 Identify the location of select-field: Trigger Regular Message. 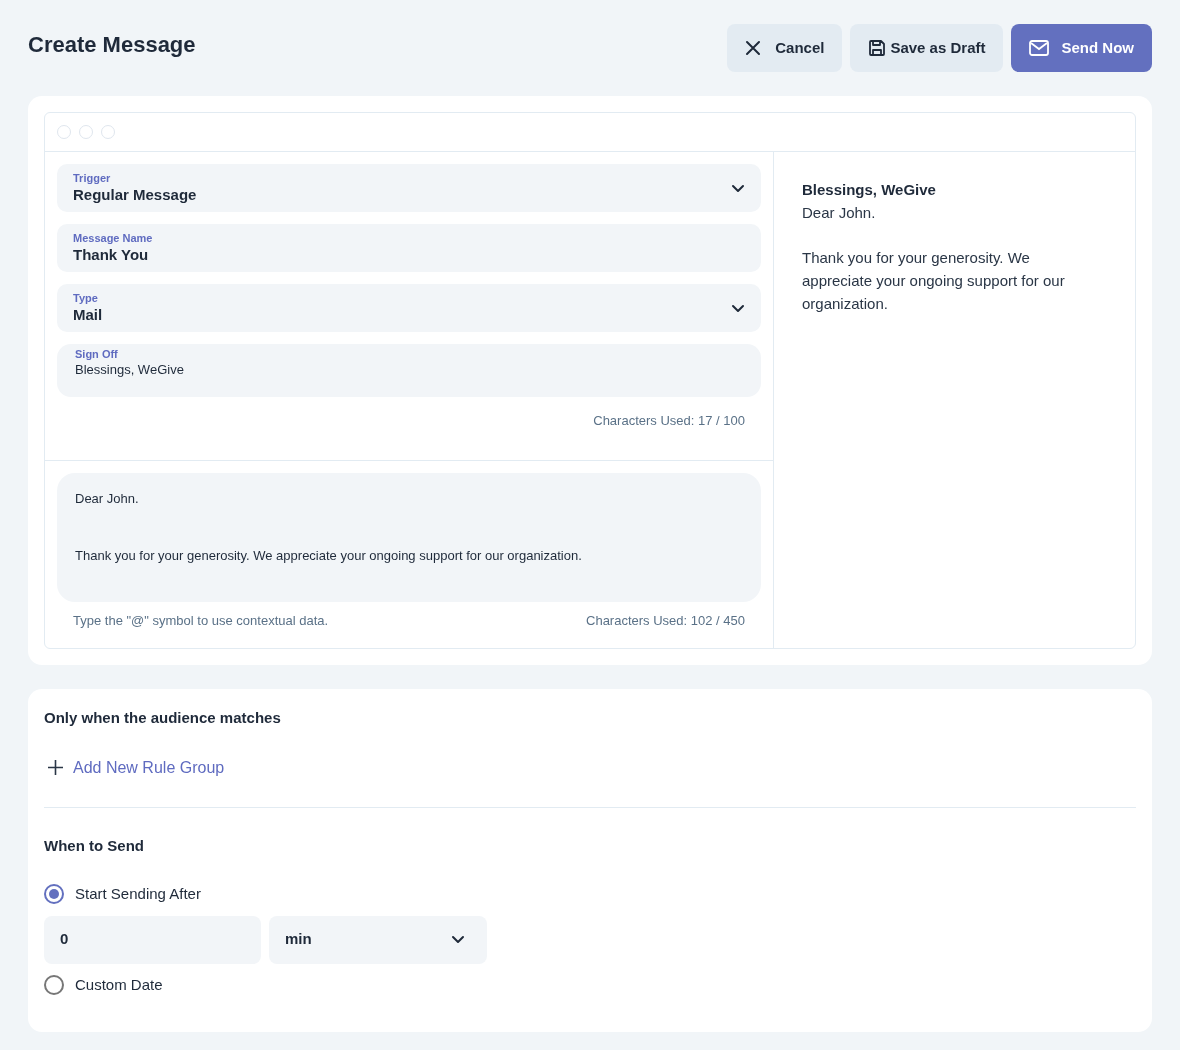
(409, 188).